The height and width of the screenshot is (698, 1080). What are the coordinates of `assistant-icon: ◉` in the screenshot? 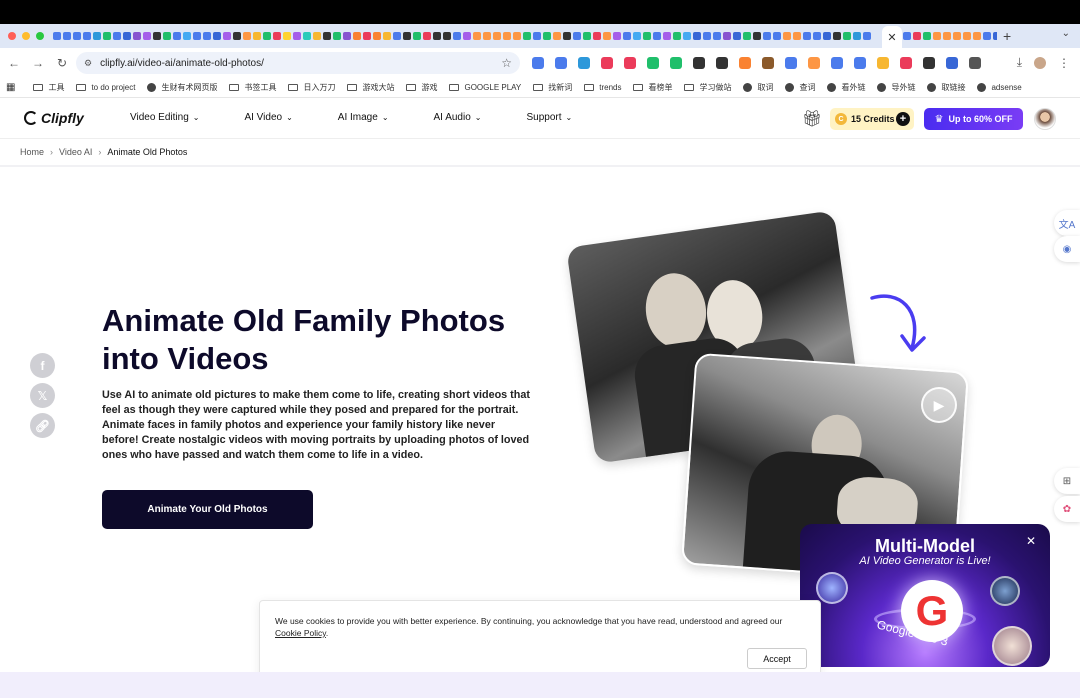 It's located at (1067, 249).